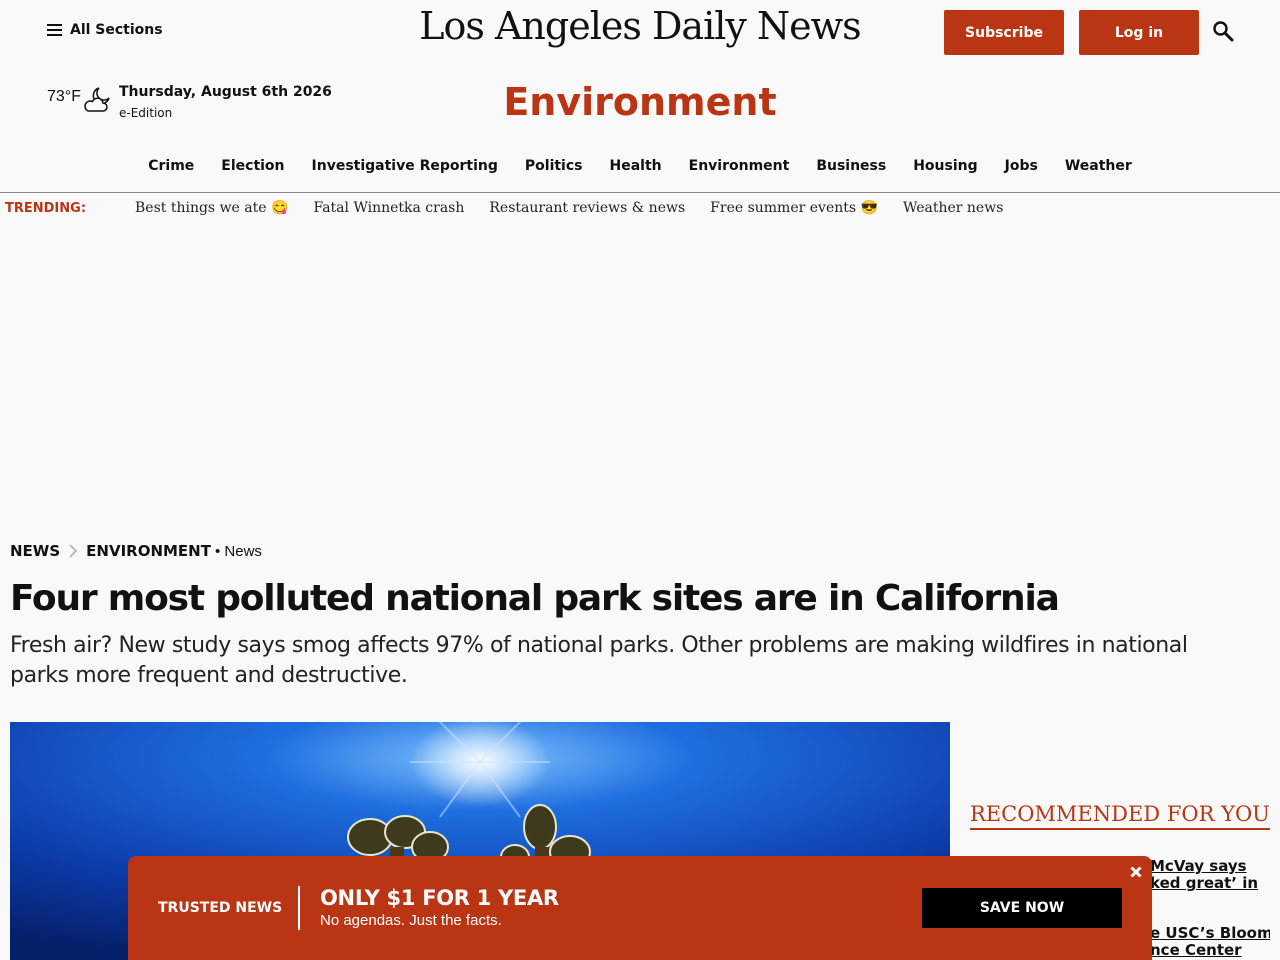  Describe the element at coordinates (35, 551) in the screenshot. I see `breadcrumb-news: NEWS` at that location.